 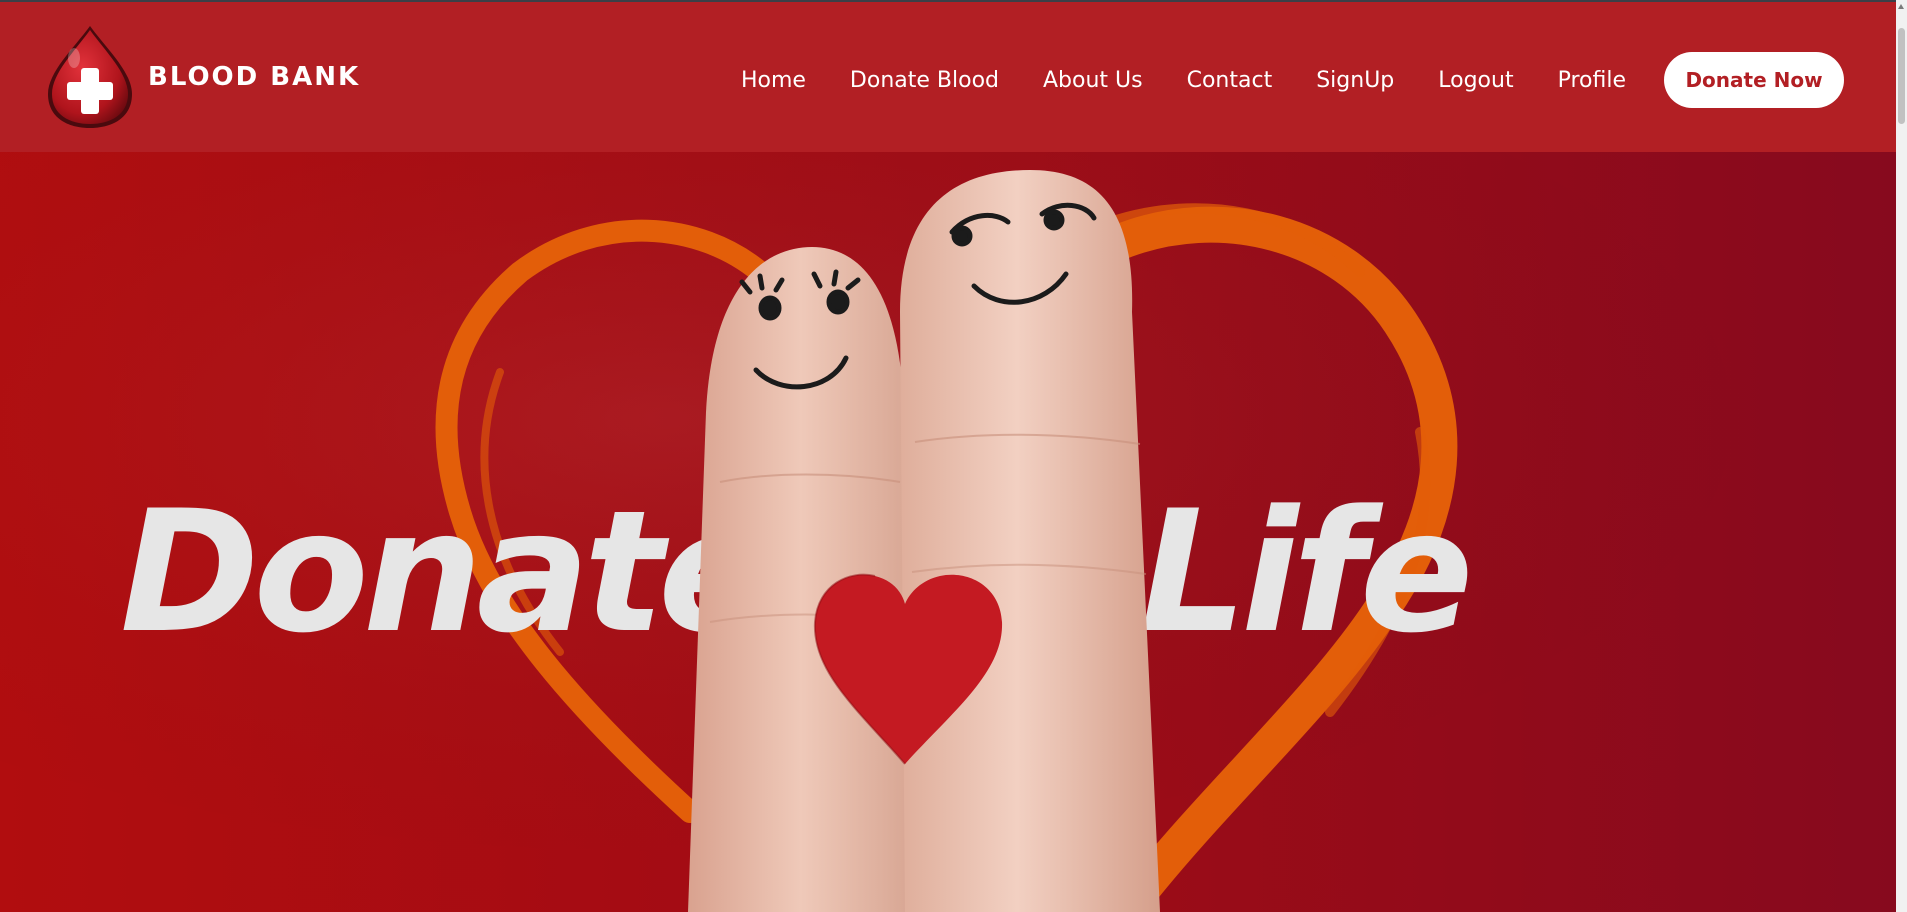 I want to click on brand: BLOOD BANK, so click(x=202, y=77).